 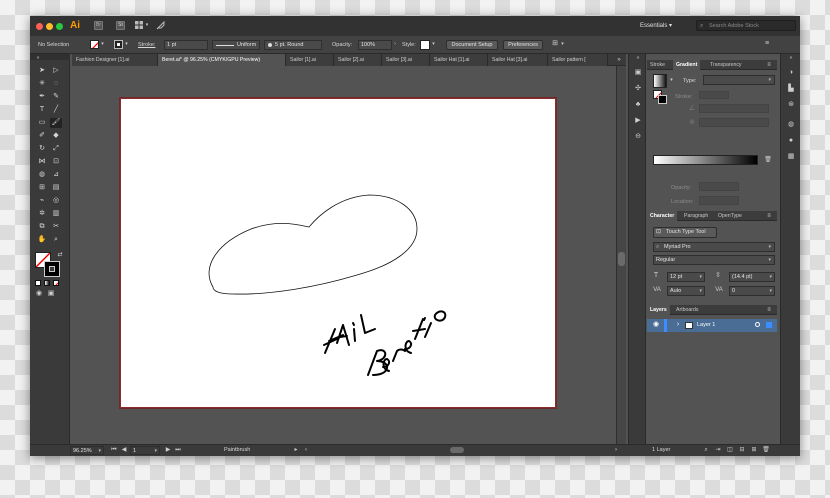 I want to click on font-style-field: Regular ▾, so click(x=714, y=260).